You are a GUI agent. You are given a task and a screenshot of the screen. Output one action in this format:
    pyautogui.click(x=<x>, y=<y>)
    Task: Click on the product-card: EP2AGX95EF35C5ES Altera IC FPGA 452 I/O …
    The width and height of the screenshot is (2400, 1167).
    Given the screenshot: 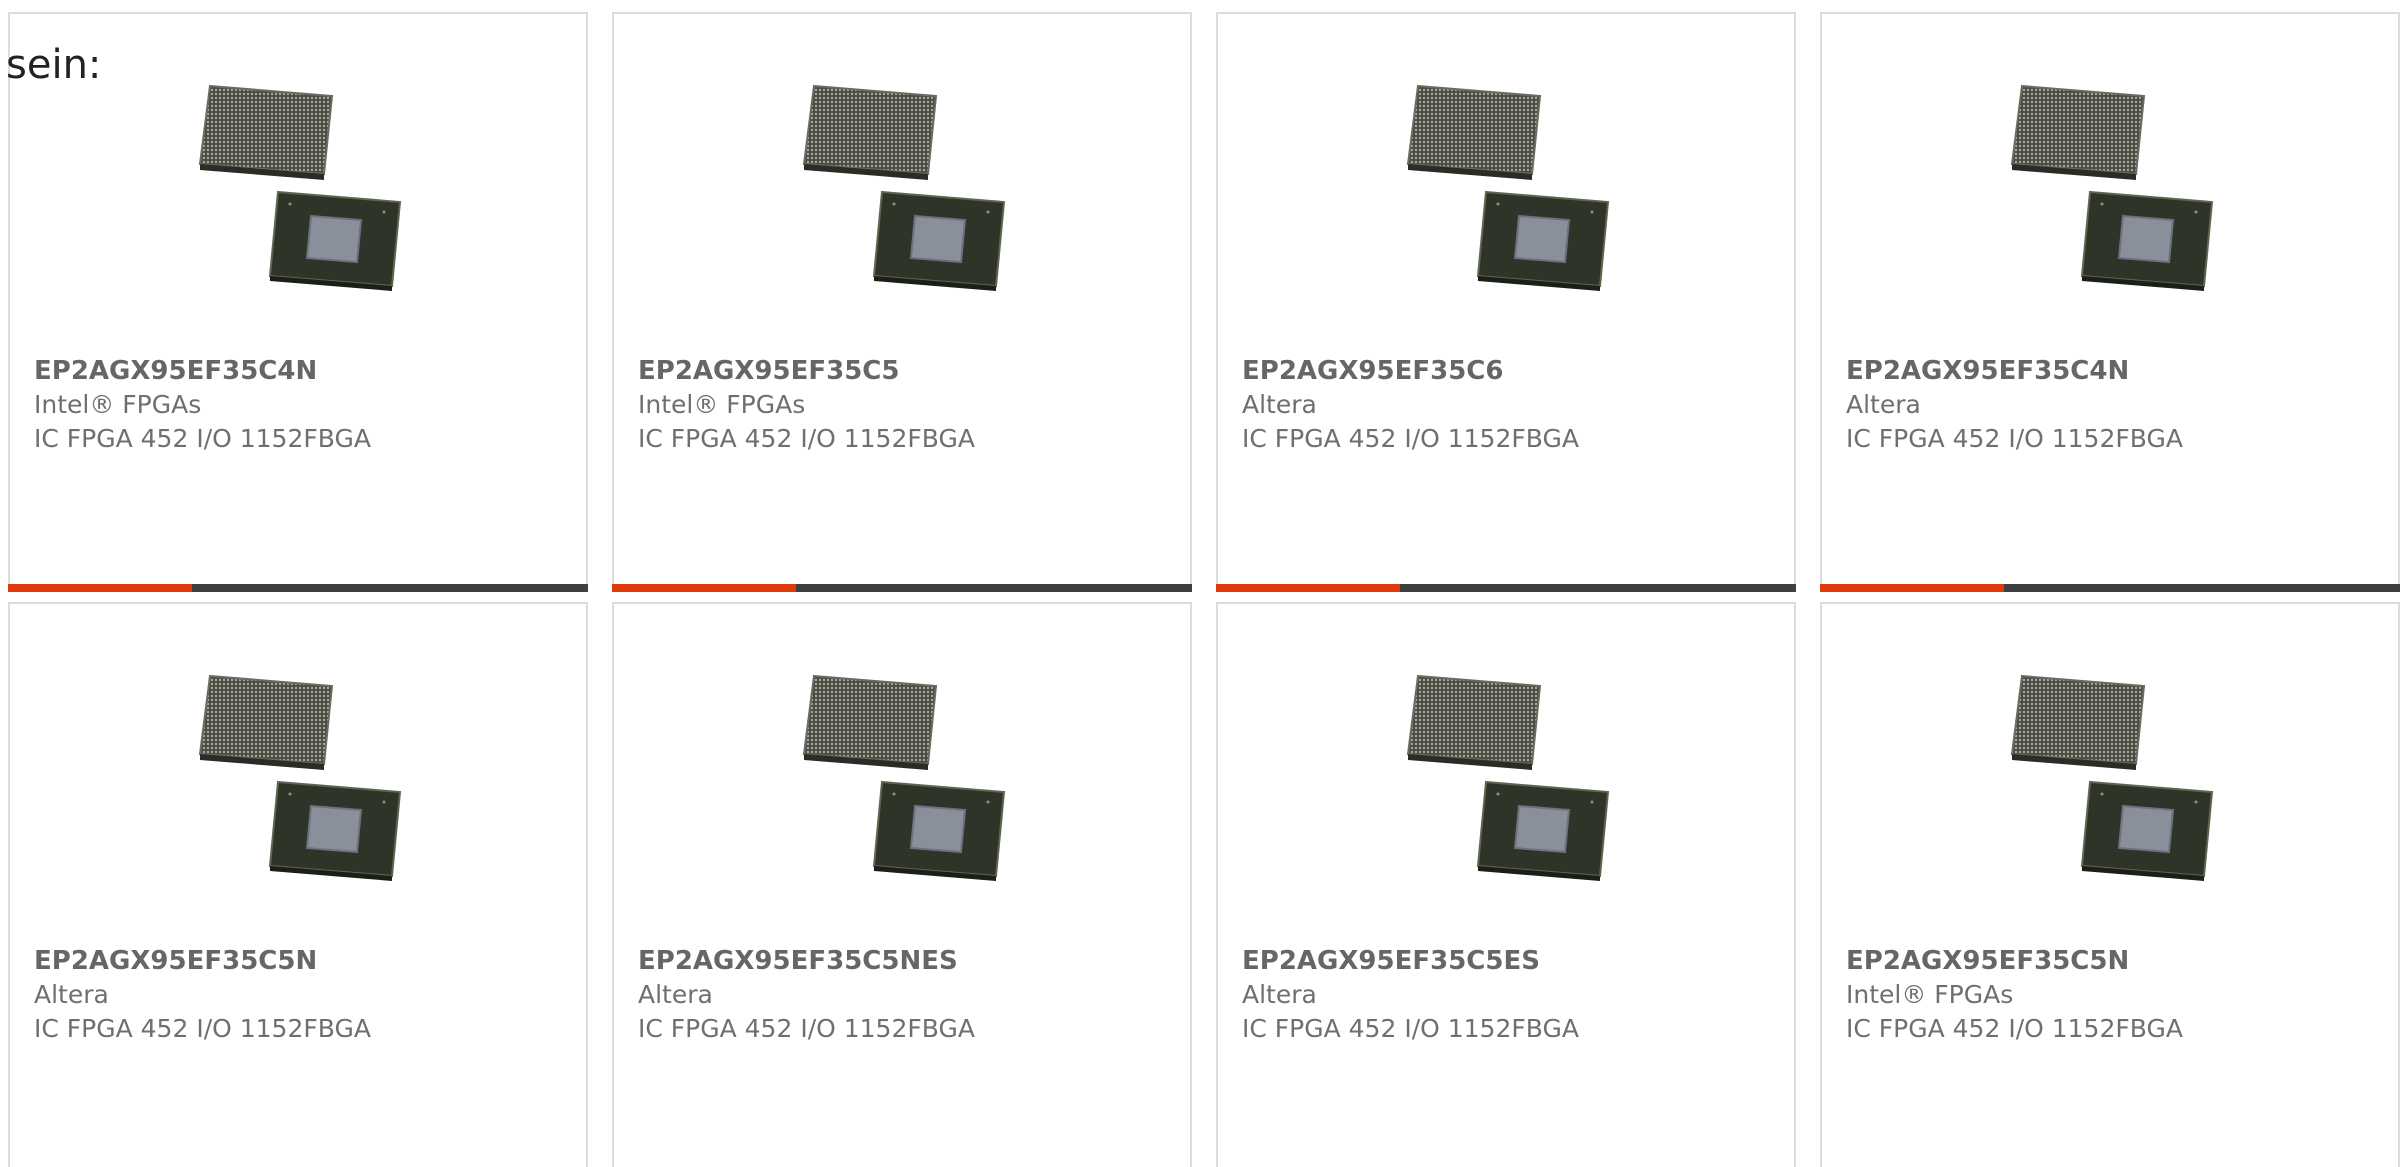 What is the action you would take?
    pyautogui.click(x=1506, y=884)
    